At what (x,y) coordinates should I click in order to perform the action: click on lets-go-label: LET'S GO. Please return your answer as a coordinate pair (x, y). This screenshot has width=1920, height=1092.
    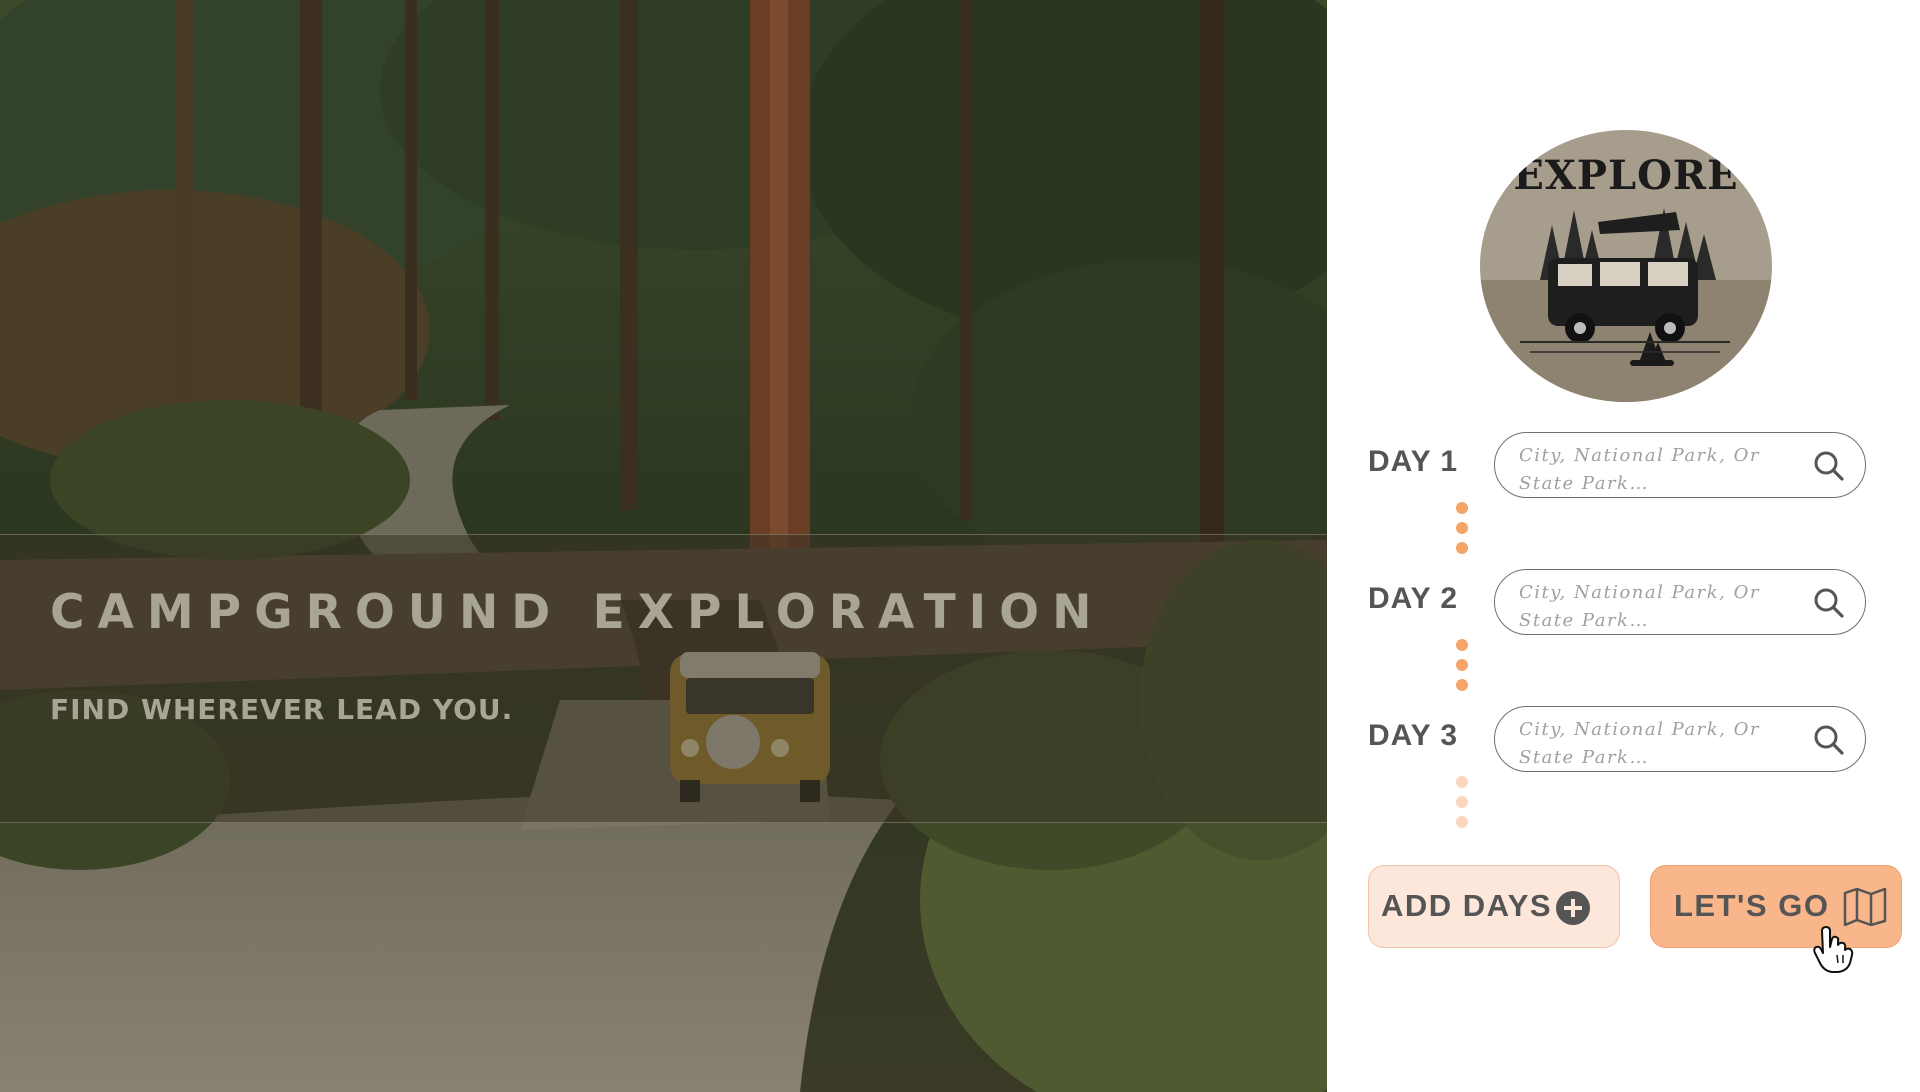
    Looking at the image, I should click on (1752, 905).